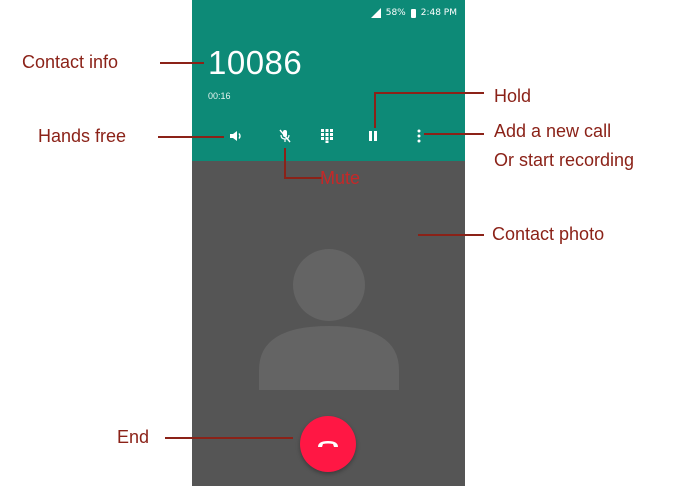 This screenshot has height=486, width=689. Describe the element at coordinates (375, 110) in the screenshot. I see `leader-hold-vertical` at that location.